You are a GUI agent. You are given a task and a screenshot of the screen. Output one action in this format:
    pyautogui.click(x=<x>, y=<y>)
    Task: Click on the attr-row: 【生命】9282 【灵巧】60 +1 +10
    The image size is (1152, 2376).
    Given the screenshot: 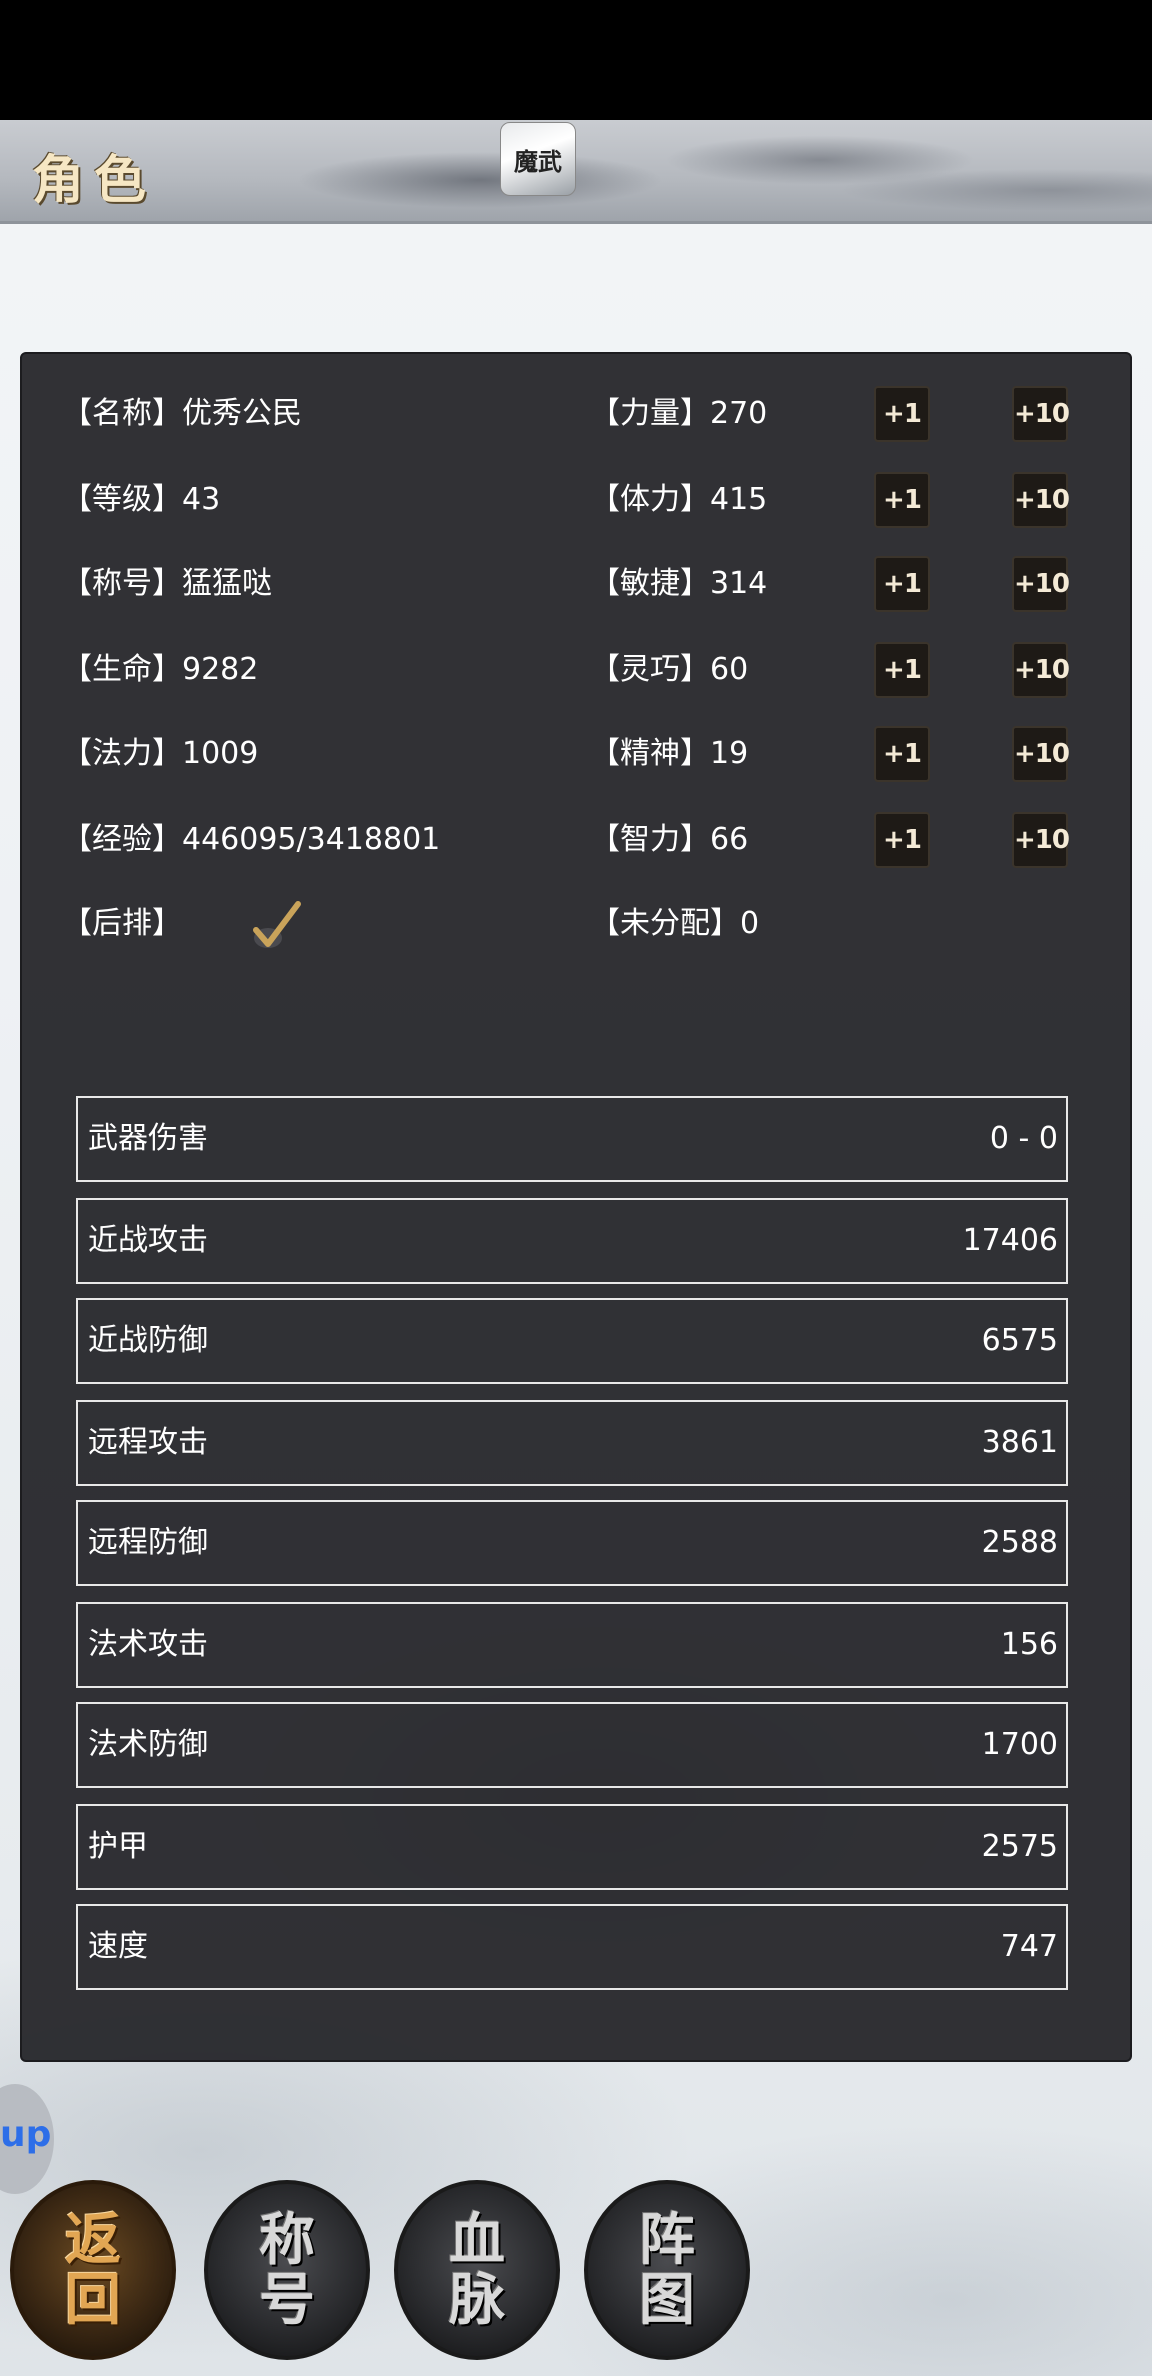 What is the action you would take?
    pyautogui.click(x=576, y=670)
    